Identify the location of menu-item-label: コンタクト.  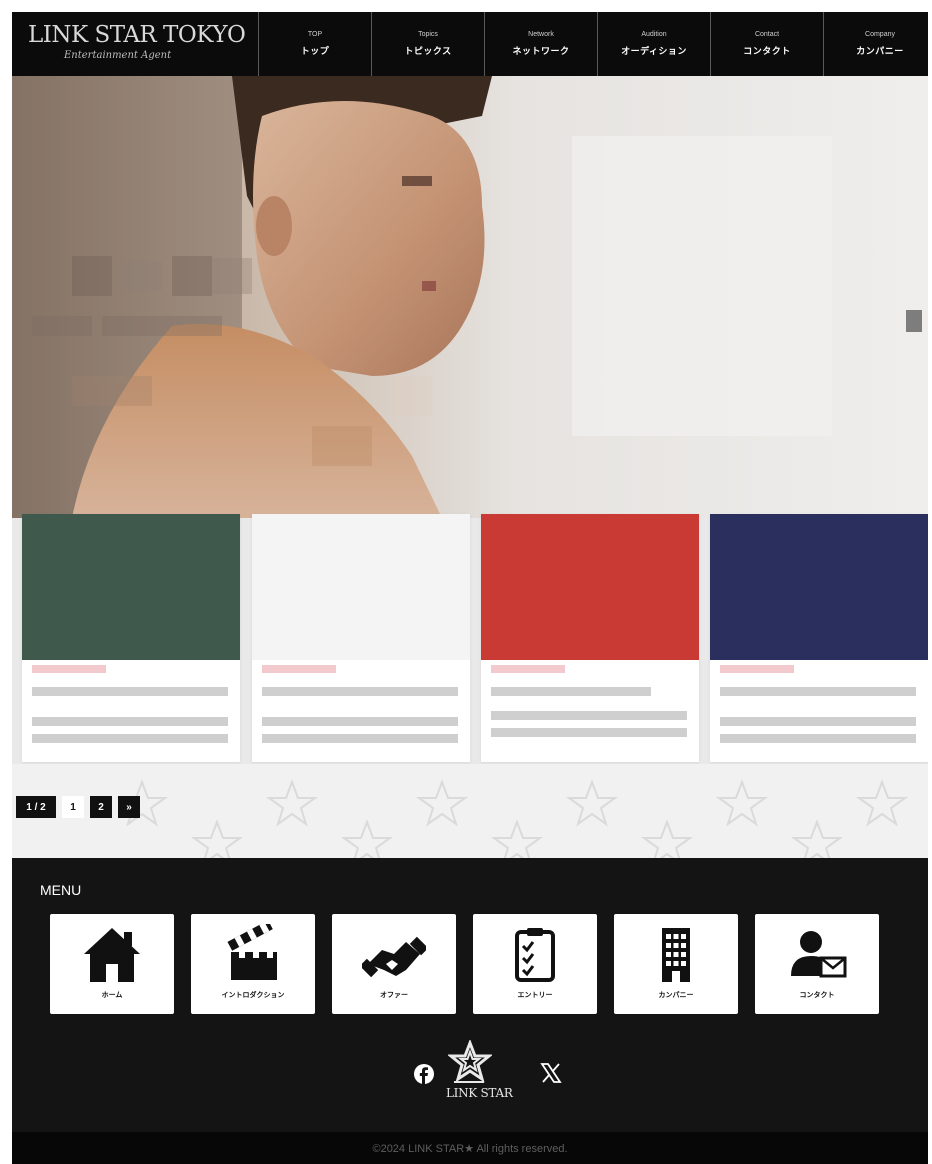
(817, 995).